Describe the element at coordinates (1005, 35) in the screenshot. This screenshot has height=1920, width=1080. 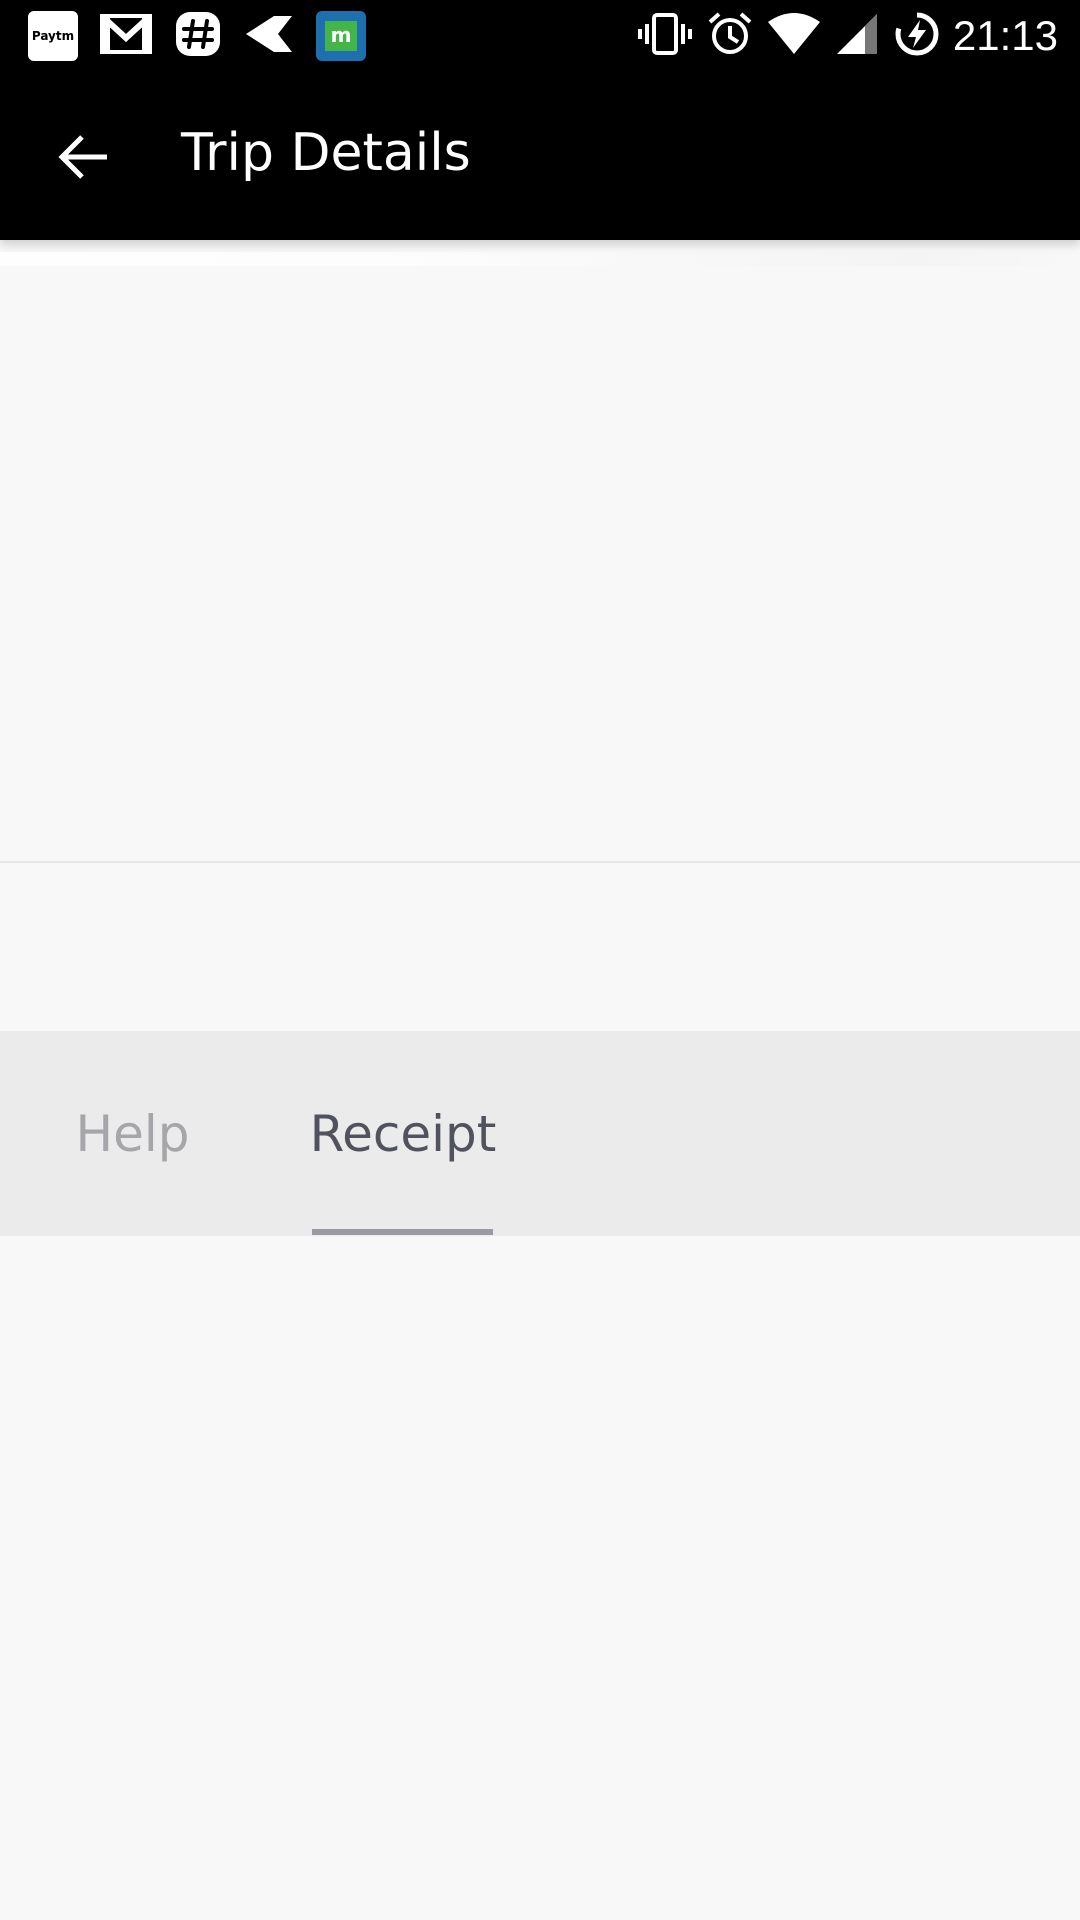
I see `status-clock: 21:13` at that location.